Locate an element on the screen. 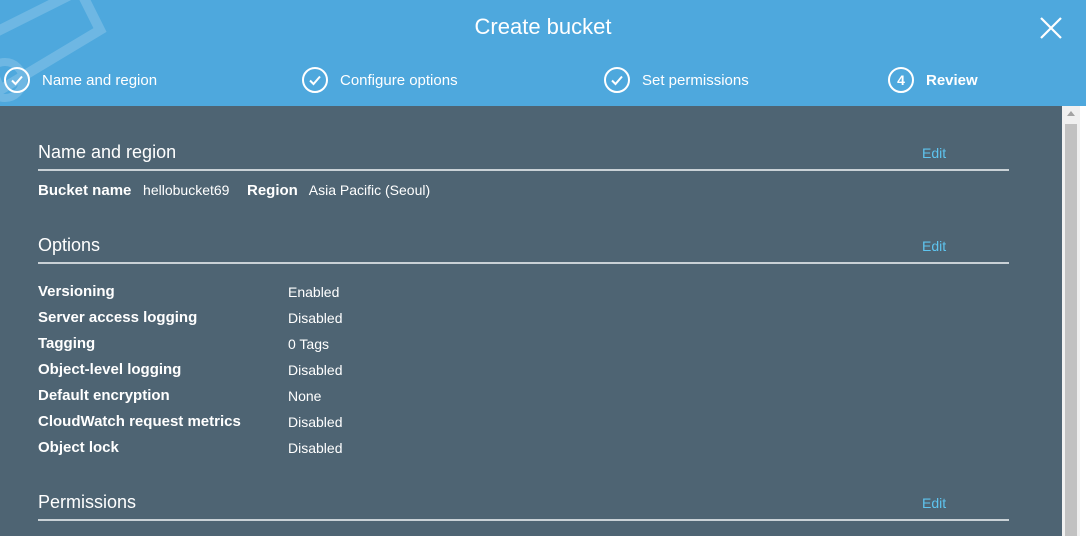  scroll-up-arrow-icon is located at coordinates (1071, 113).